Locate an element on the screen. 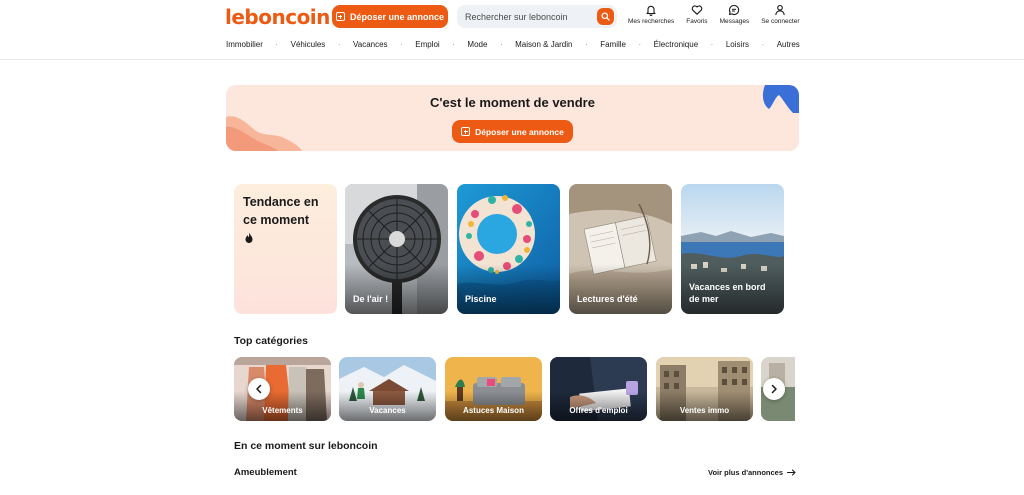  category-card-astuces-maison: Astuces Maison is located at coordinates (493, 389).